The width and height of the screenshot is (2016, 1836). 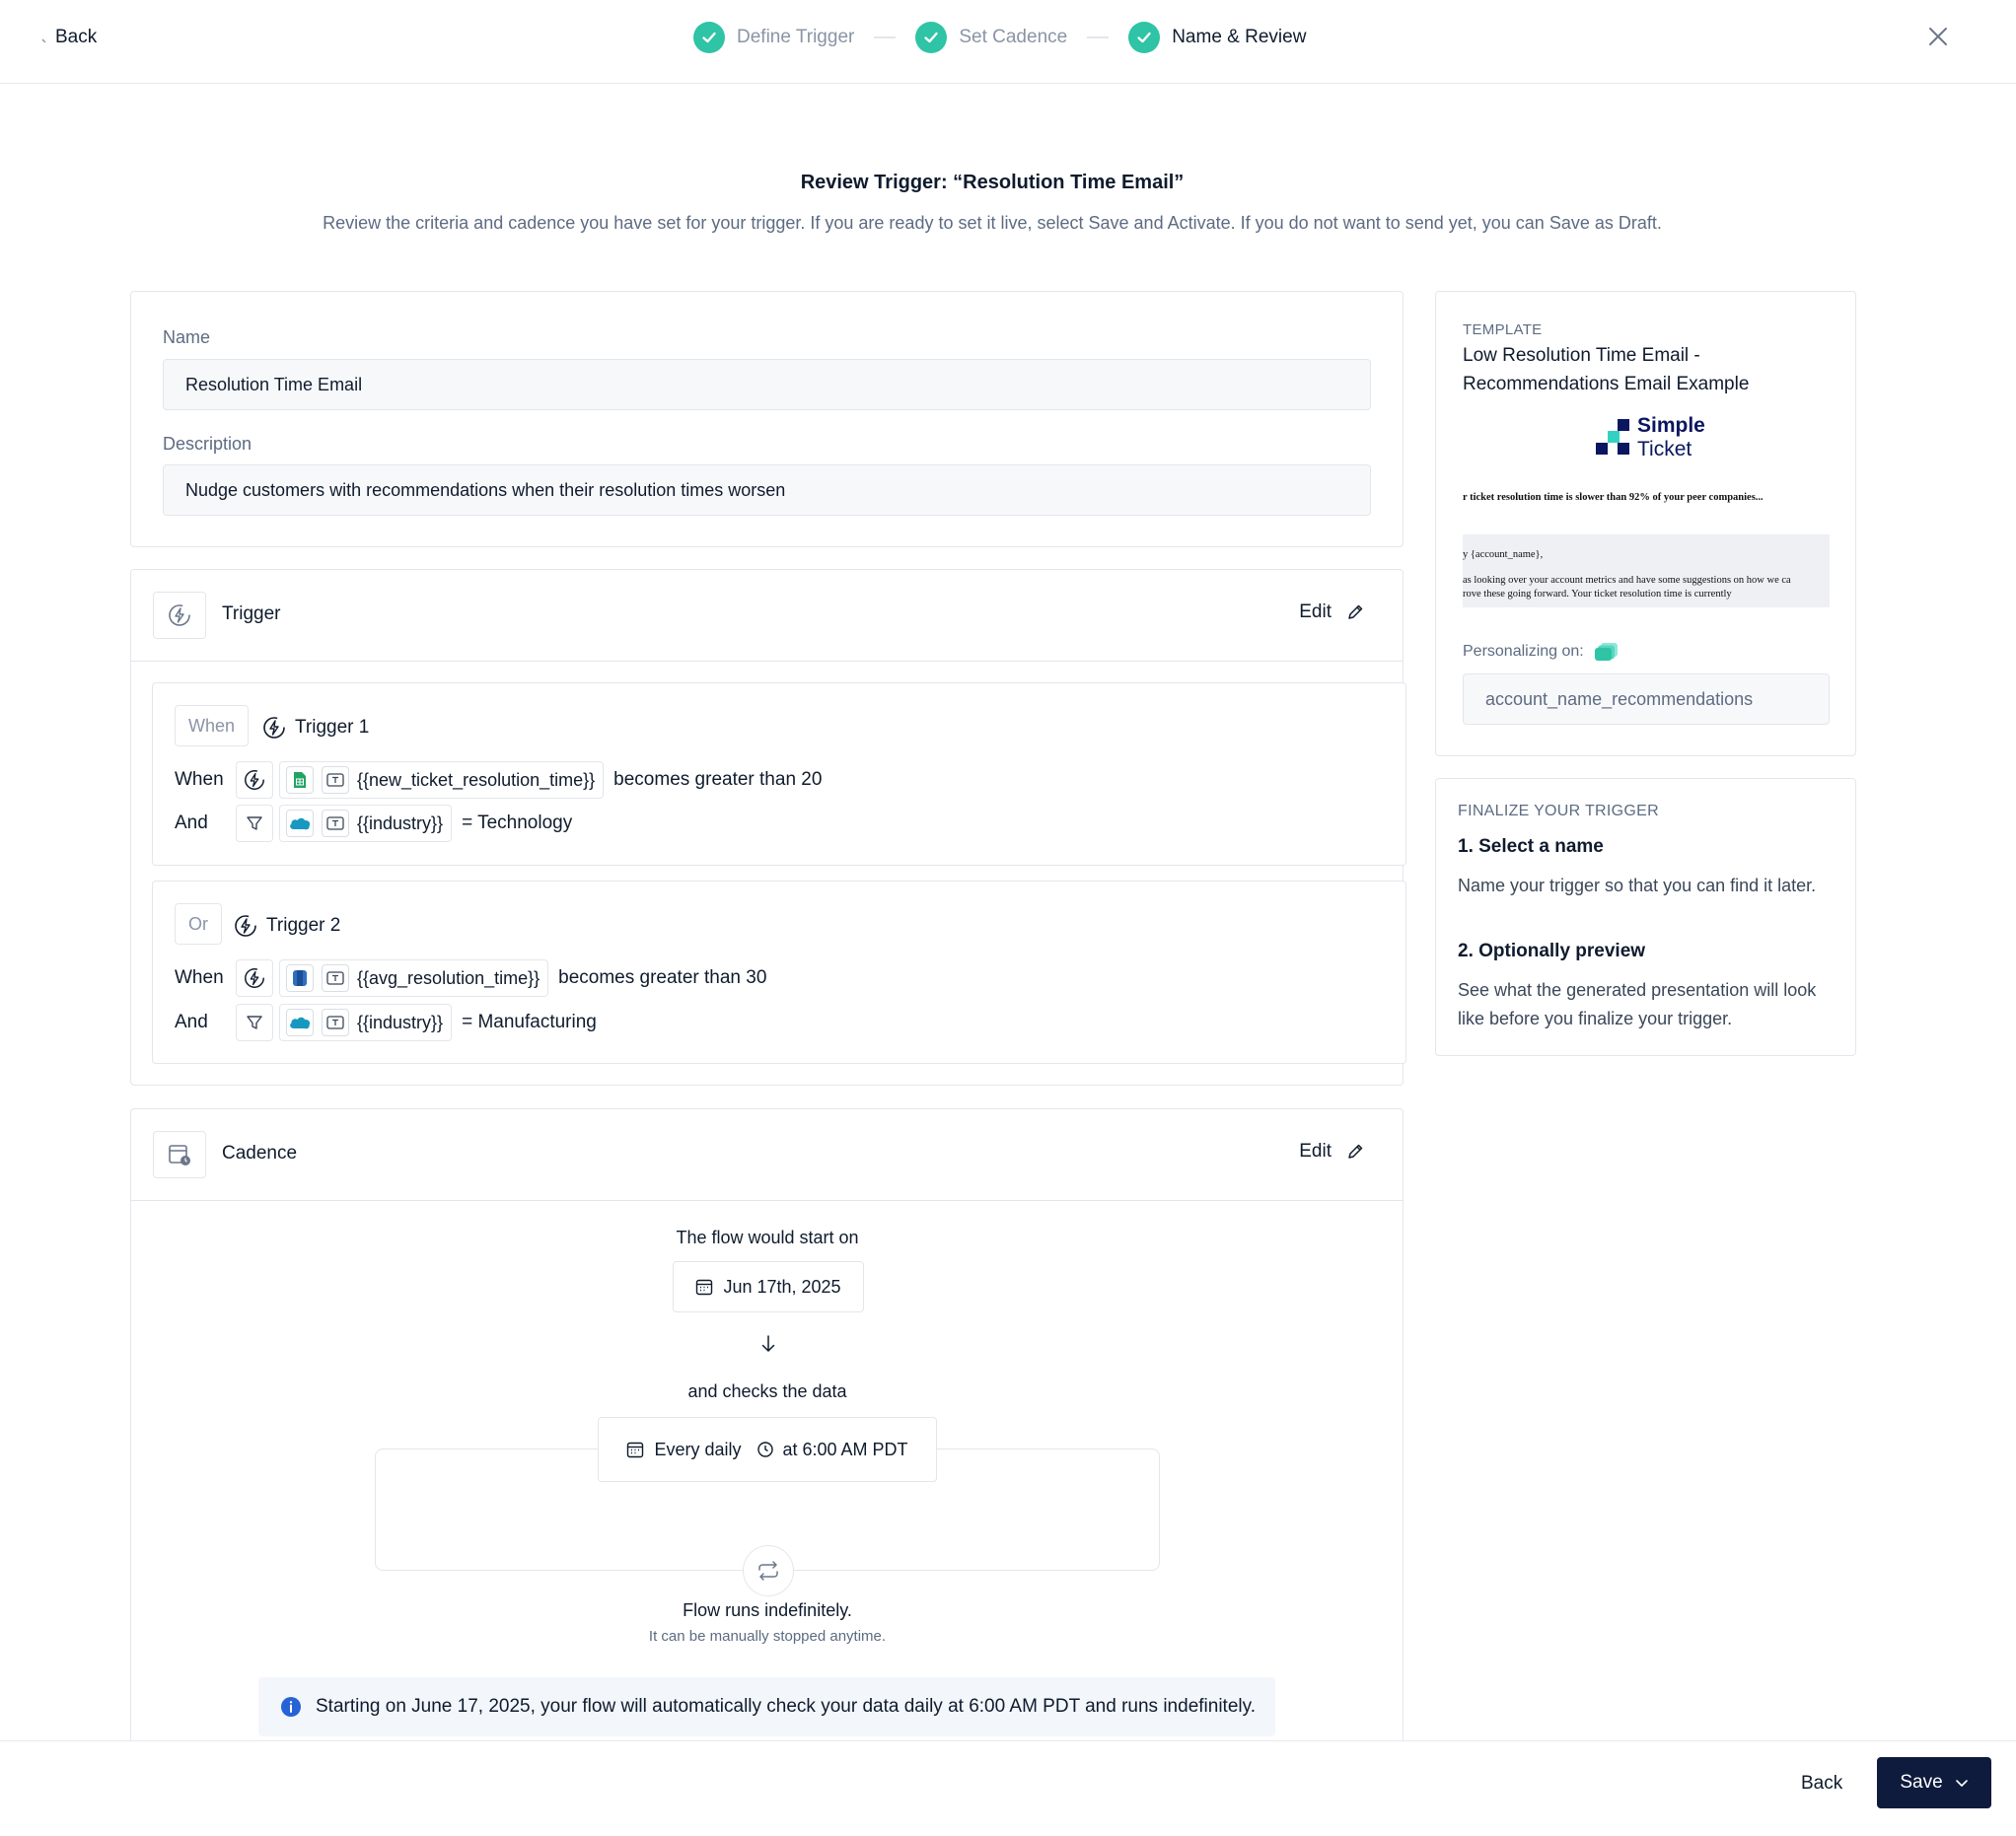 I want to click on condition-row: And {{industry}} = Technology, so click(x=373, y=823).